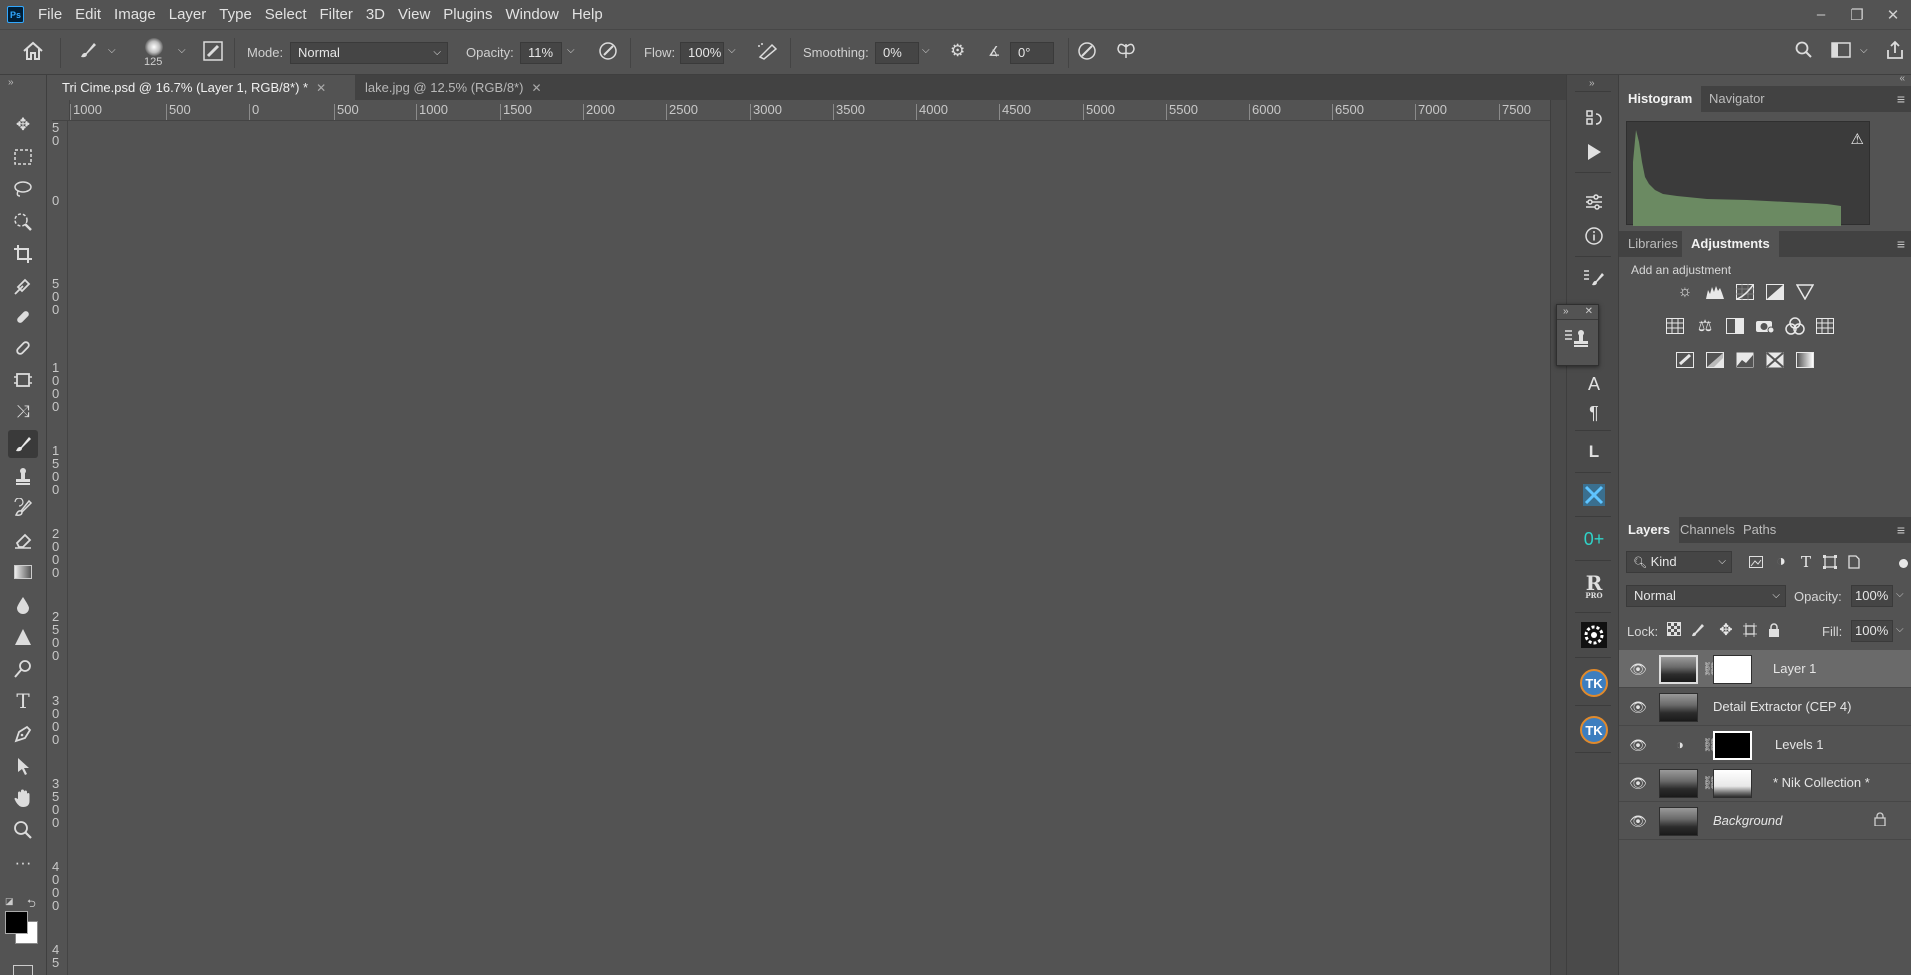  What do you see at coordinates (1706, 596) in the screenshot?
I see `blend-mode-select: Normal ⌵` at bounding box center [1706, 596].